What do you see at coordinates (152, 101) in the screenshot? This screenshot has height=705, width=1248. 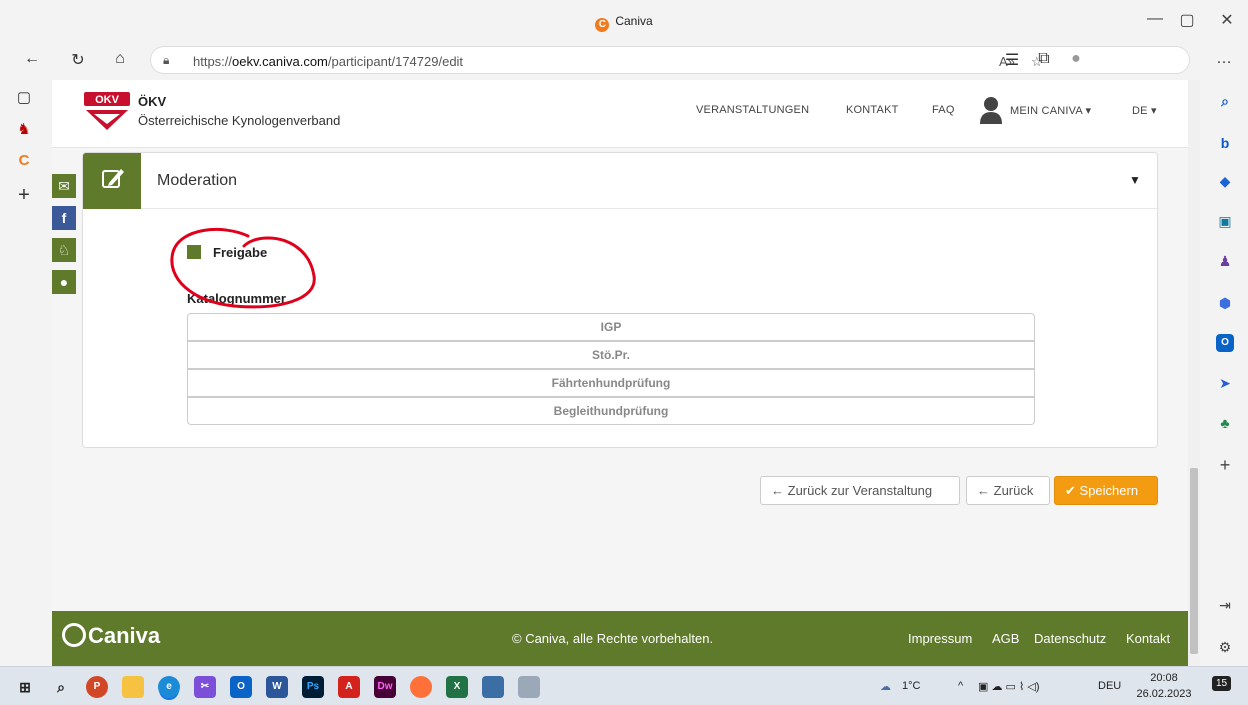 I see `brand-name: ÖKV` at bounding box center [152, 101].